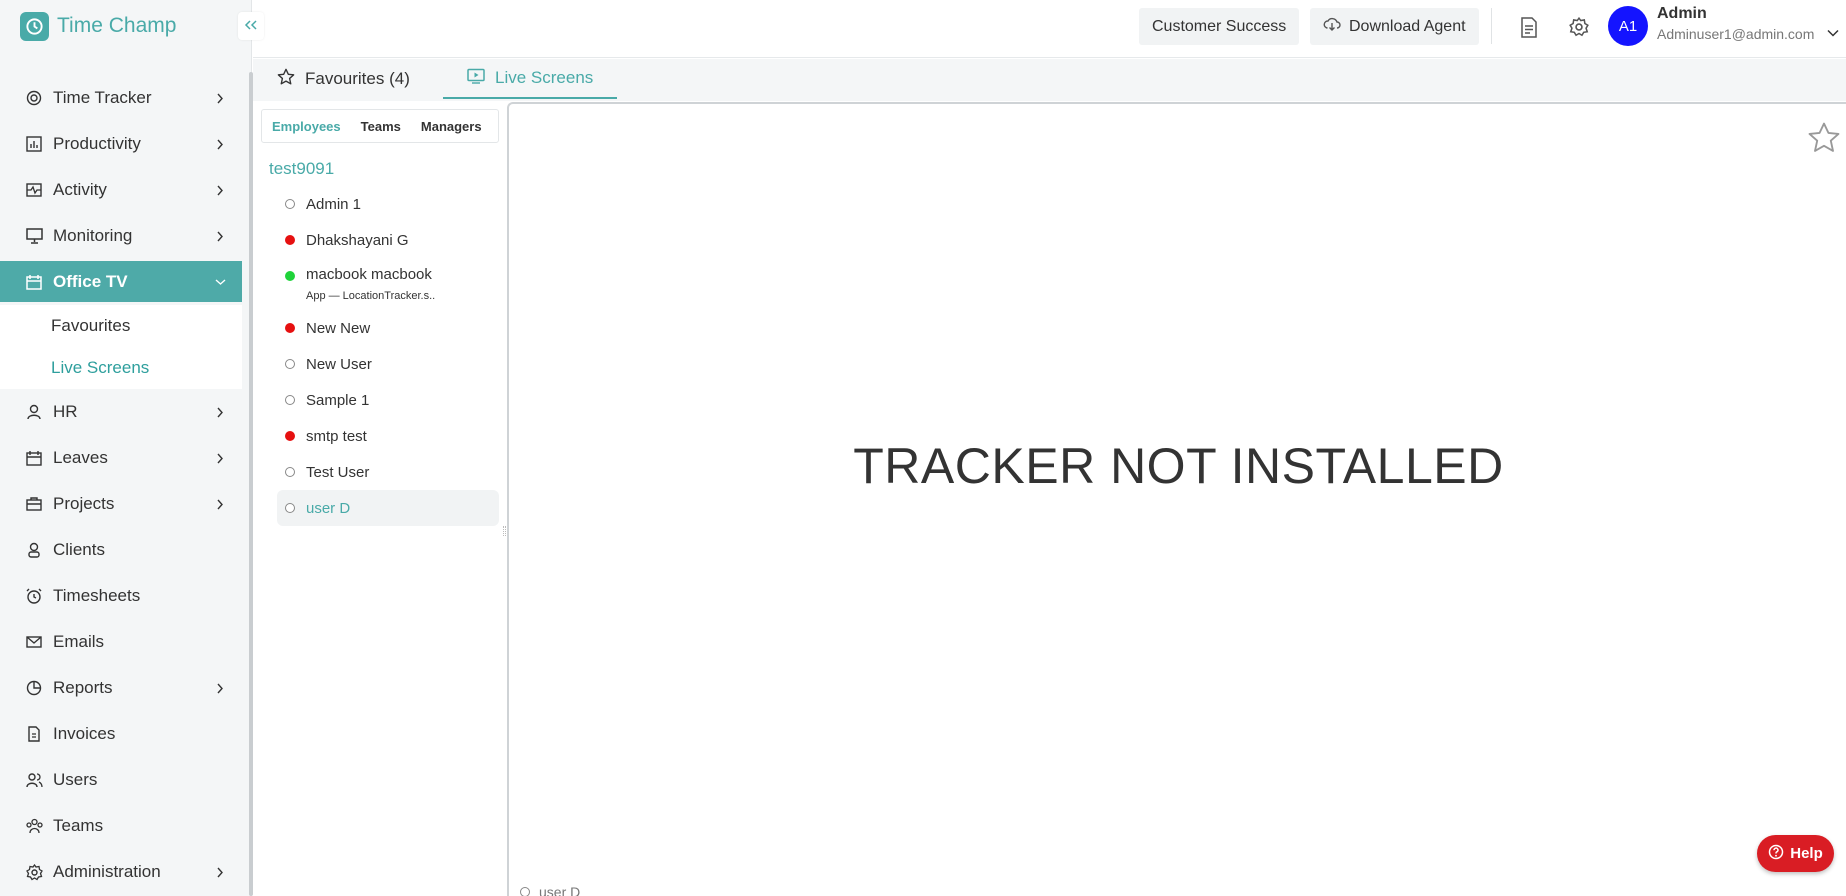 The height and width of the screenshot is (896, 1846). I want to click on double-chevron-left-icon, so click(251, 26).